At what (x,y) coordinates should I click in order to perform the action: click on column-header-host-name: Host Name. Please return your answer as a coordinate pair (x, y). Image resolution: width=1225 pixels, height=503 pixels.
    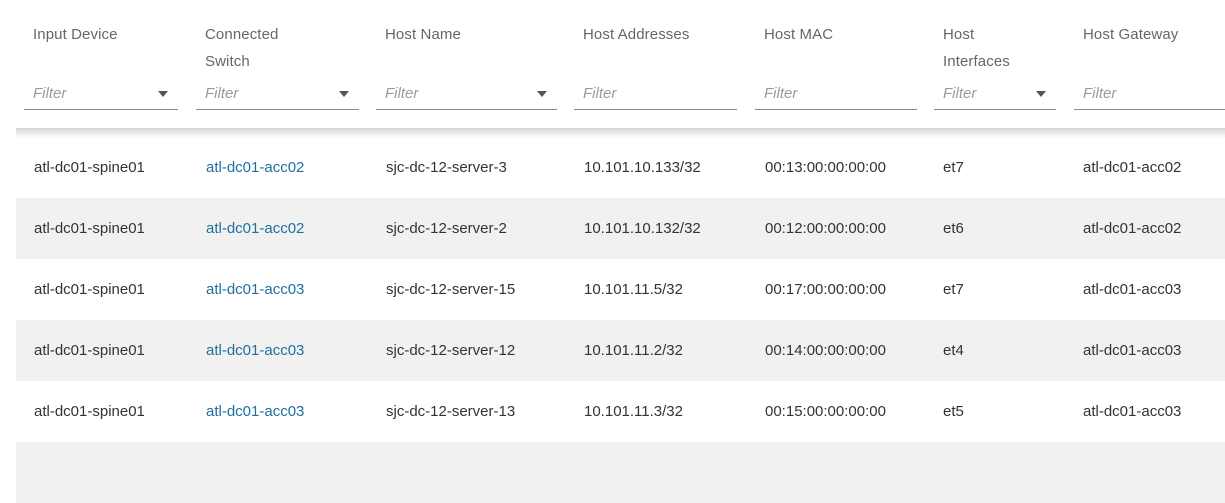
    Looking at the image, I should click on (423, 34).